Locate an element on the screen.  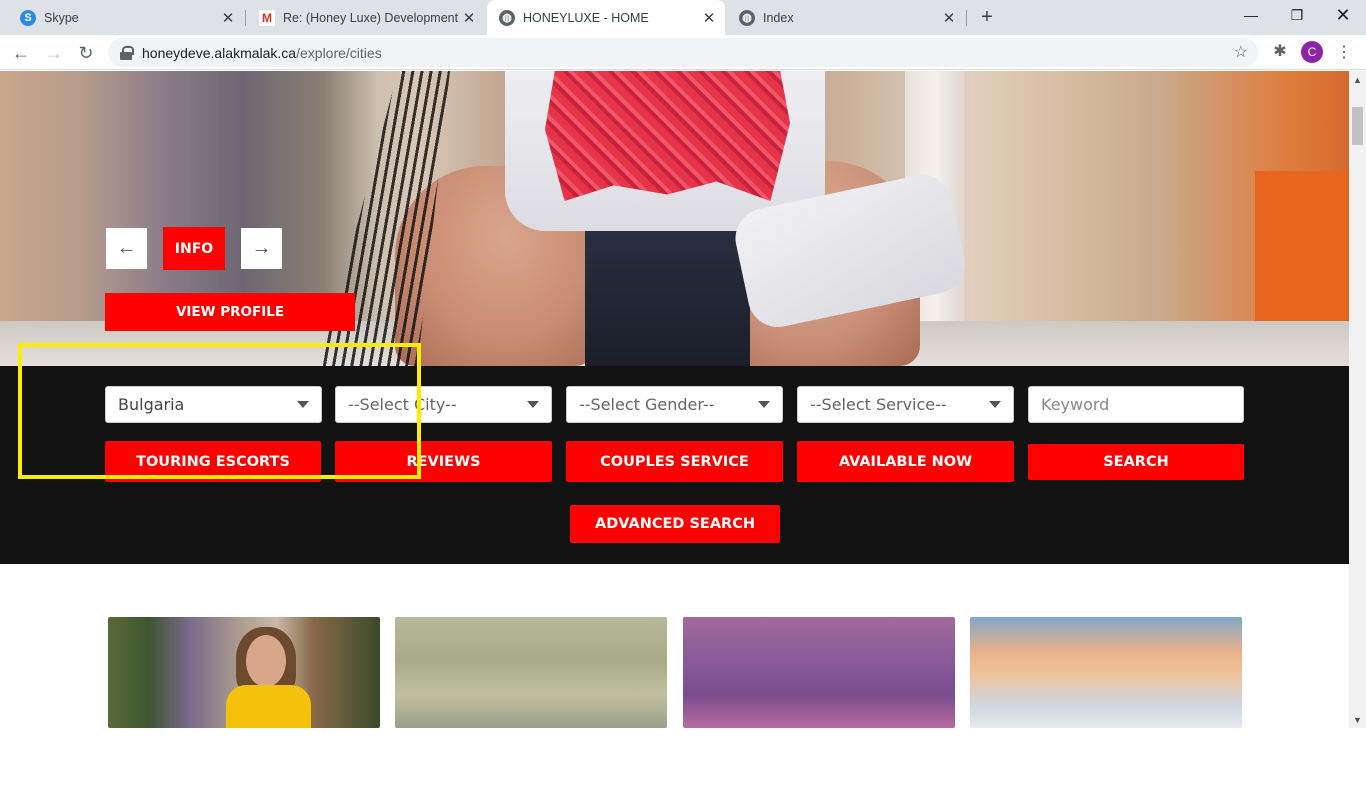
scroll-down-icon: ▼ is located at coordinates (1357, 719).